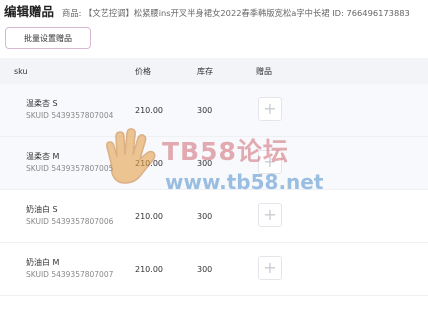 This screenshot has width=428, height=319. I want to click on watermark-url: www.tb58.net, so click(244, 182).